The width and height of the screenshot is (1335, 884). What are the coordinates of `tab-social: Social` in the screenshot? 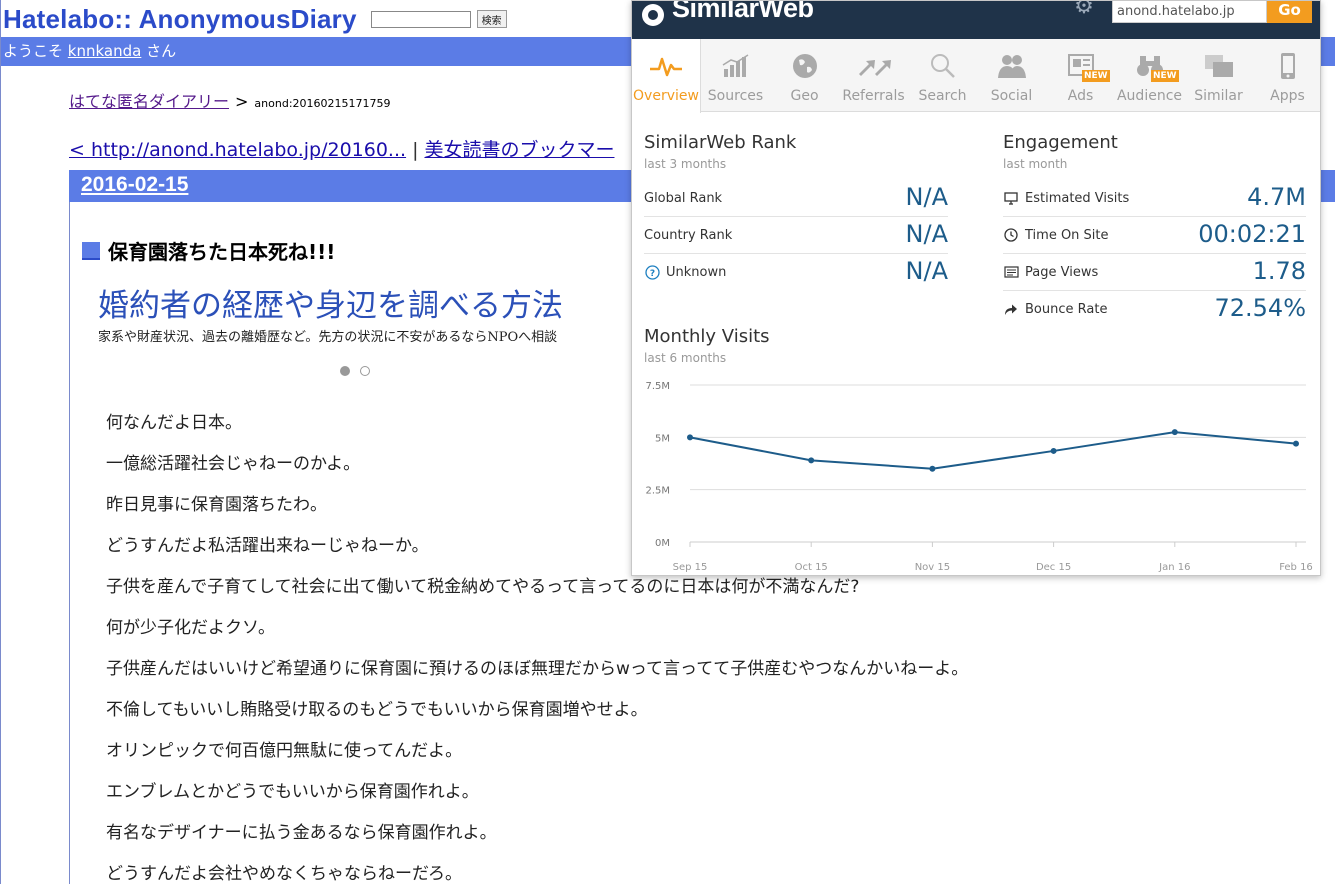 It's located at (1011, 75).